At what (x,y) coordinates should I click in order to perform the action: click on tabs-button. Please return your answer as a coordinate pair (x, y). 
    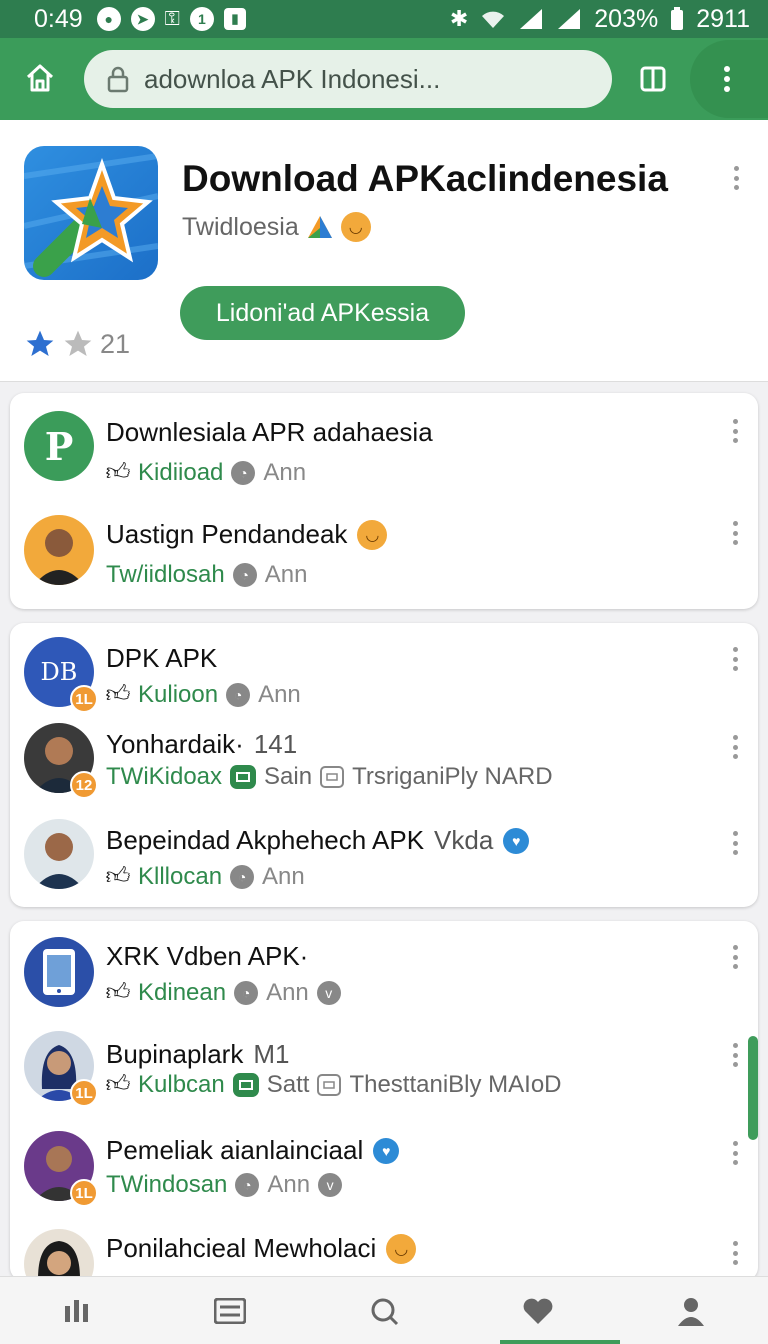
    Looking at the image, I should click on (654, 78).